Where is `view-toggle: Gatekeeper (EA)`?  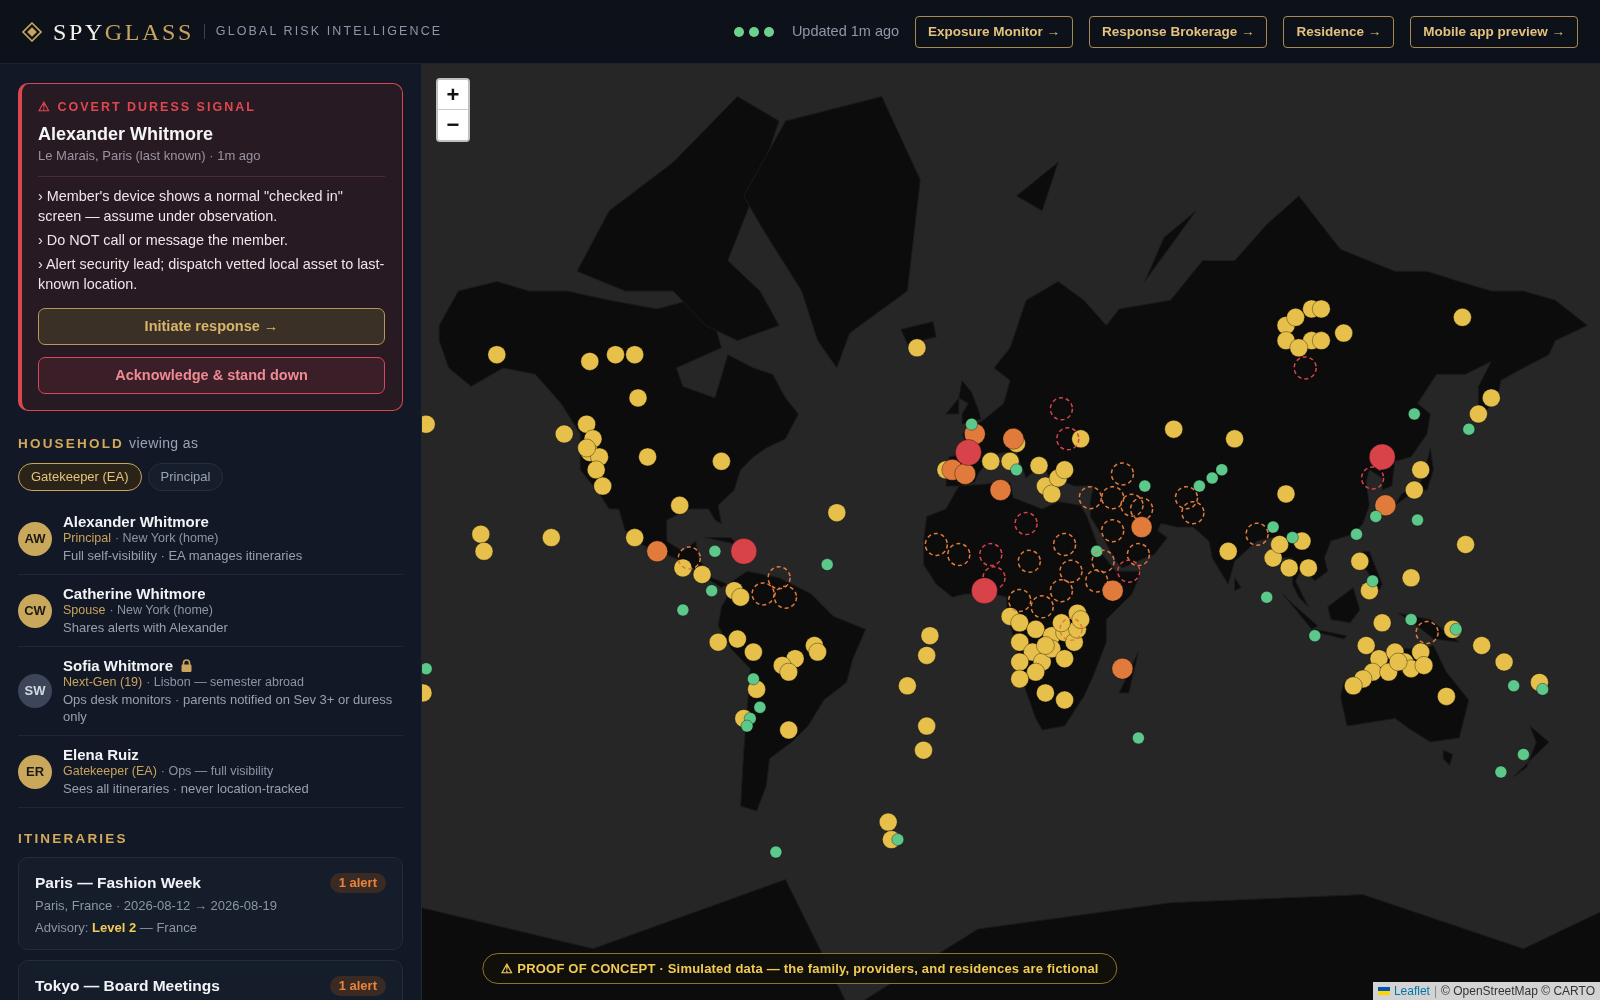
view-toggle: Gatekeeper (EA) is located at coordinates (80, 477).